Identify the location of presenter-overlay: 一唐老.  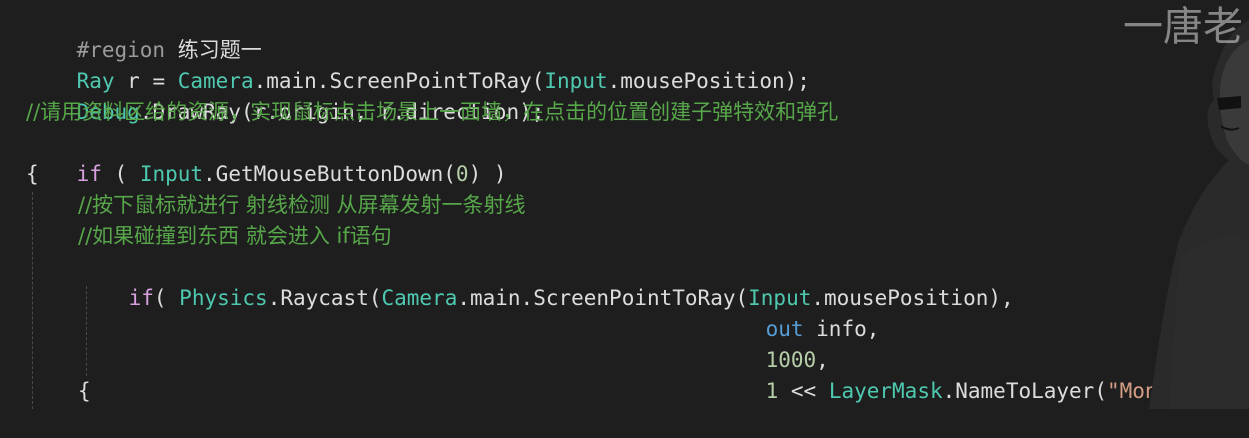
(1179, 204).